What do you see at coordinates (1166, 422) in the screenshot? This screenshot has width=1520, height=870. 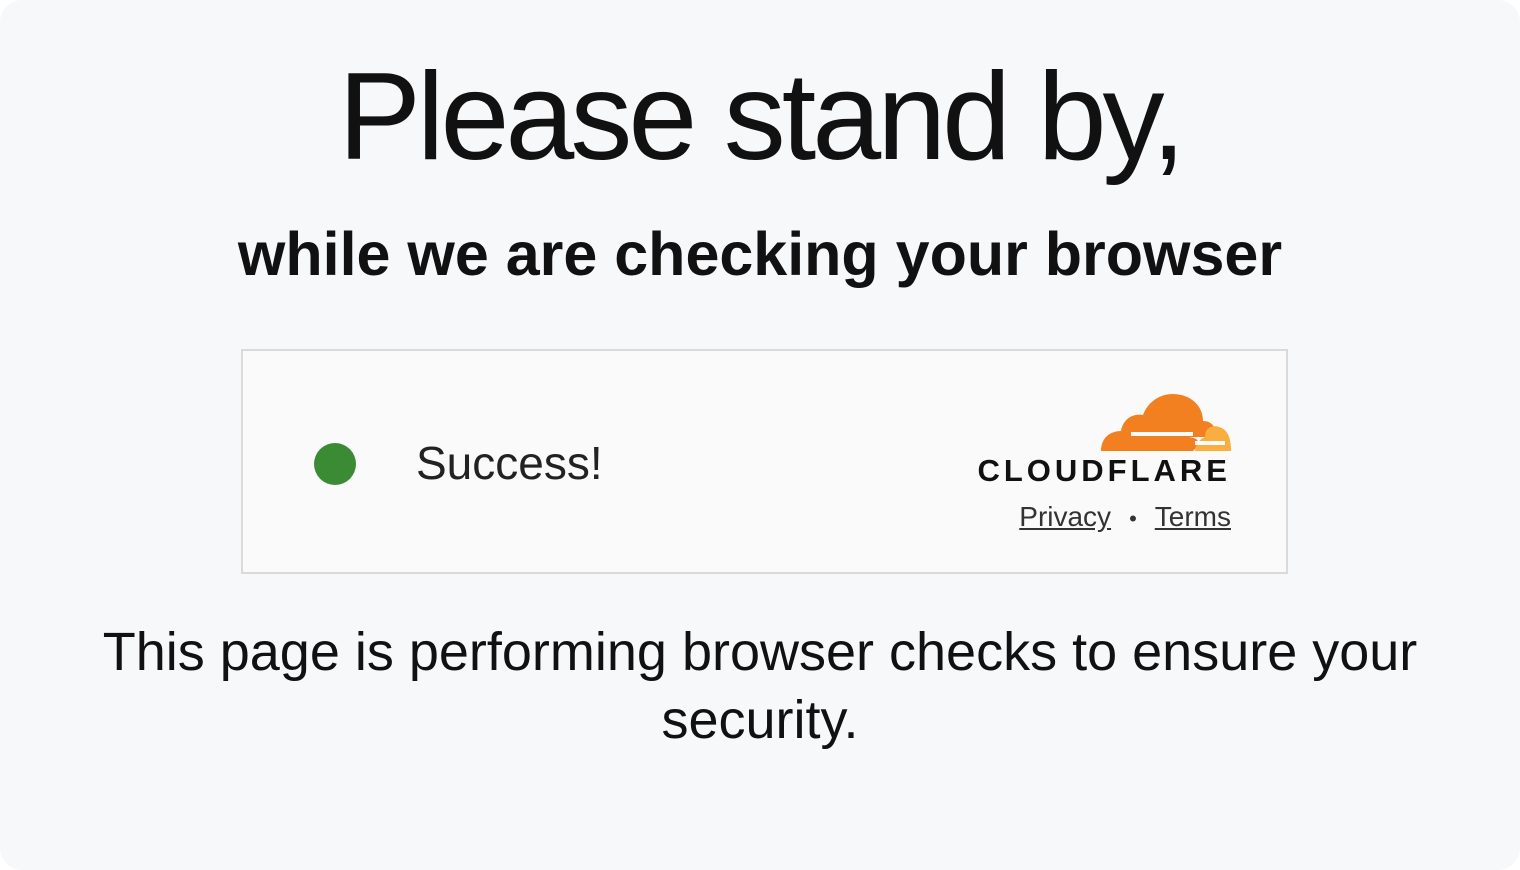 I see `cloudflare-logo-icon` at bounding box center [1166, 422].